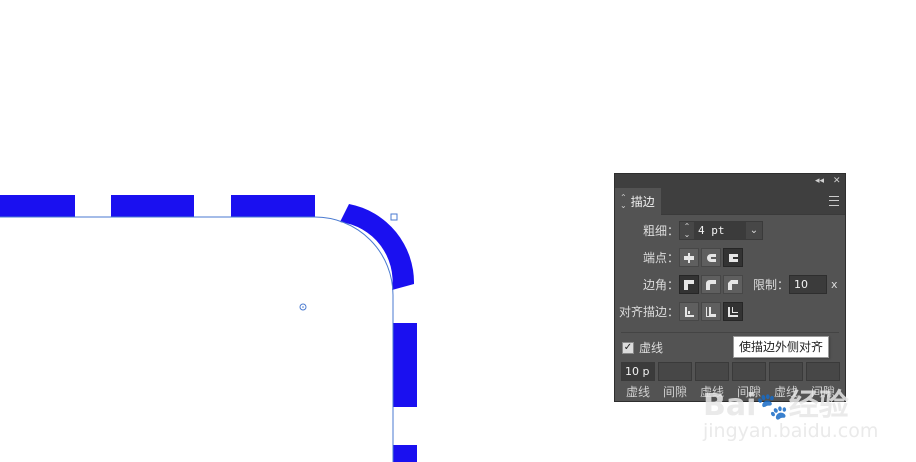  I want to click on bevel-join-icon, so click(733, 284).